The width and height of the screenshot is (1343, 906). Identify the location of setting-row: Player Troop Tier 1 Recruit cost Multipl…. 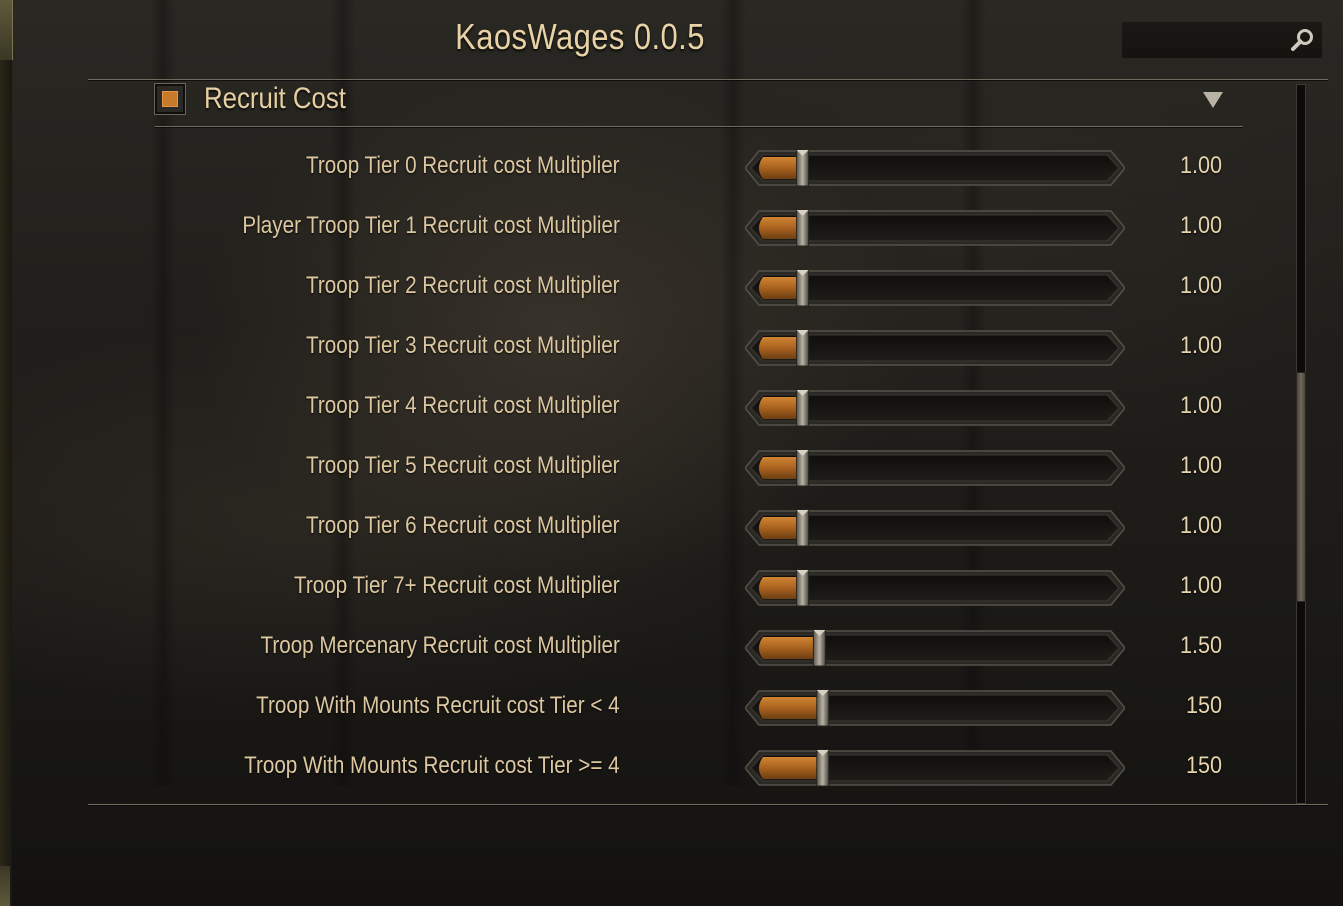
(650, 228).